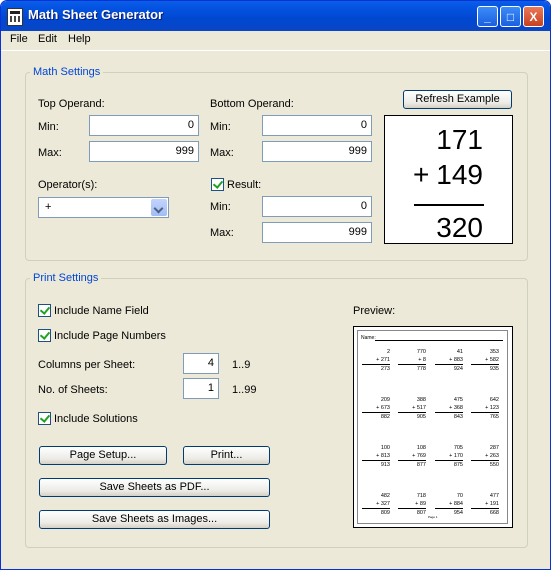 The width and height of the screenshot is (551, 570). Describe the element at coordinates (439, 340) in the screenshot. I see `preview-name-line` at that location.